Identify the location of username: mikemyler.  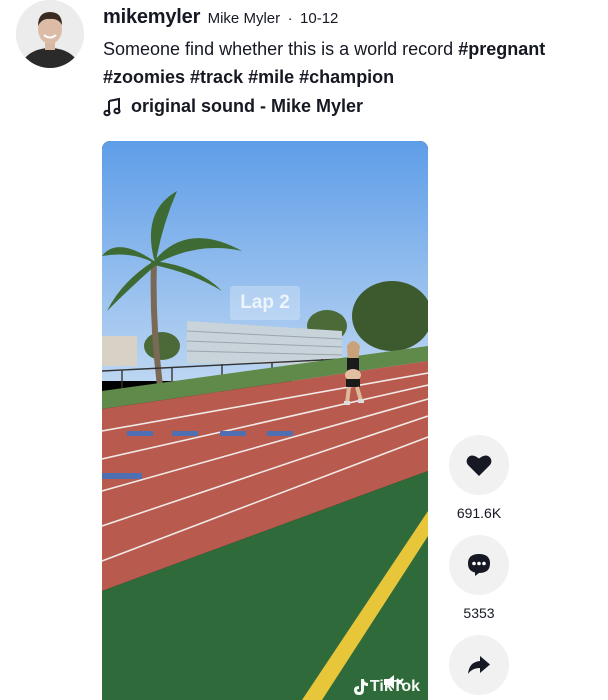
(151, 17).